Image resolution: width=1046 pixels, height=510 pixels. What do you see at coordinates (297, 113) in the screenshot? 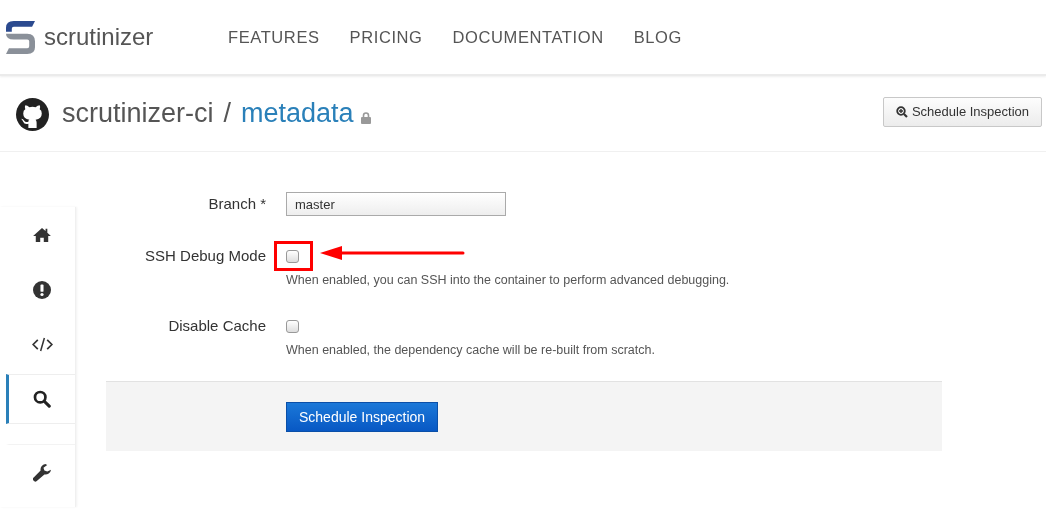
I see `repo-name-link: metadata` at bounding box center [297, 113].